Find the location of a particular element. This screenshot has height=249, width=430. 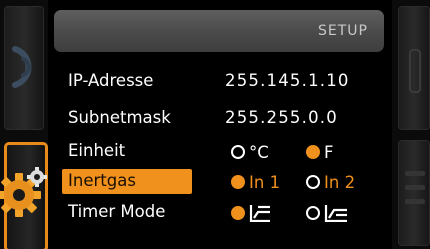

inertgas-row: Inertgas In 1 In 2 is located at coordinates (218, 182).